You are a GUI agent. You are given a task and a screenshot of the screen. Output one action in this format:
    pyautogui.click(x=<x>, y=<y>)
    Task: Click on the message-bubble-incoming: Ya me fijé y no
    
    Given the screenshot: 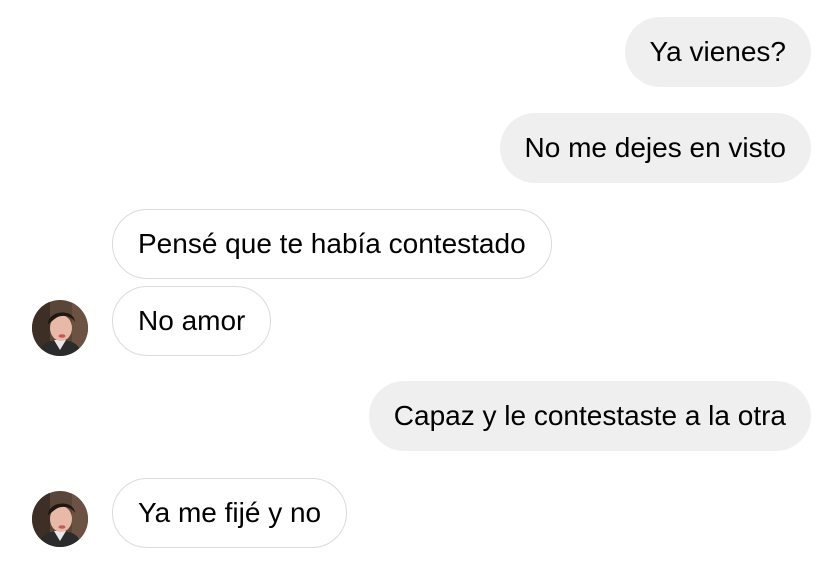 What is the action you would take?
    pyautogui.click(x=230, y=513)
    